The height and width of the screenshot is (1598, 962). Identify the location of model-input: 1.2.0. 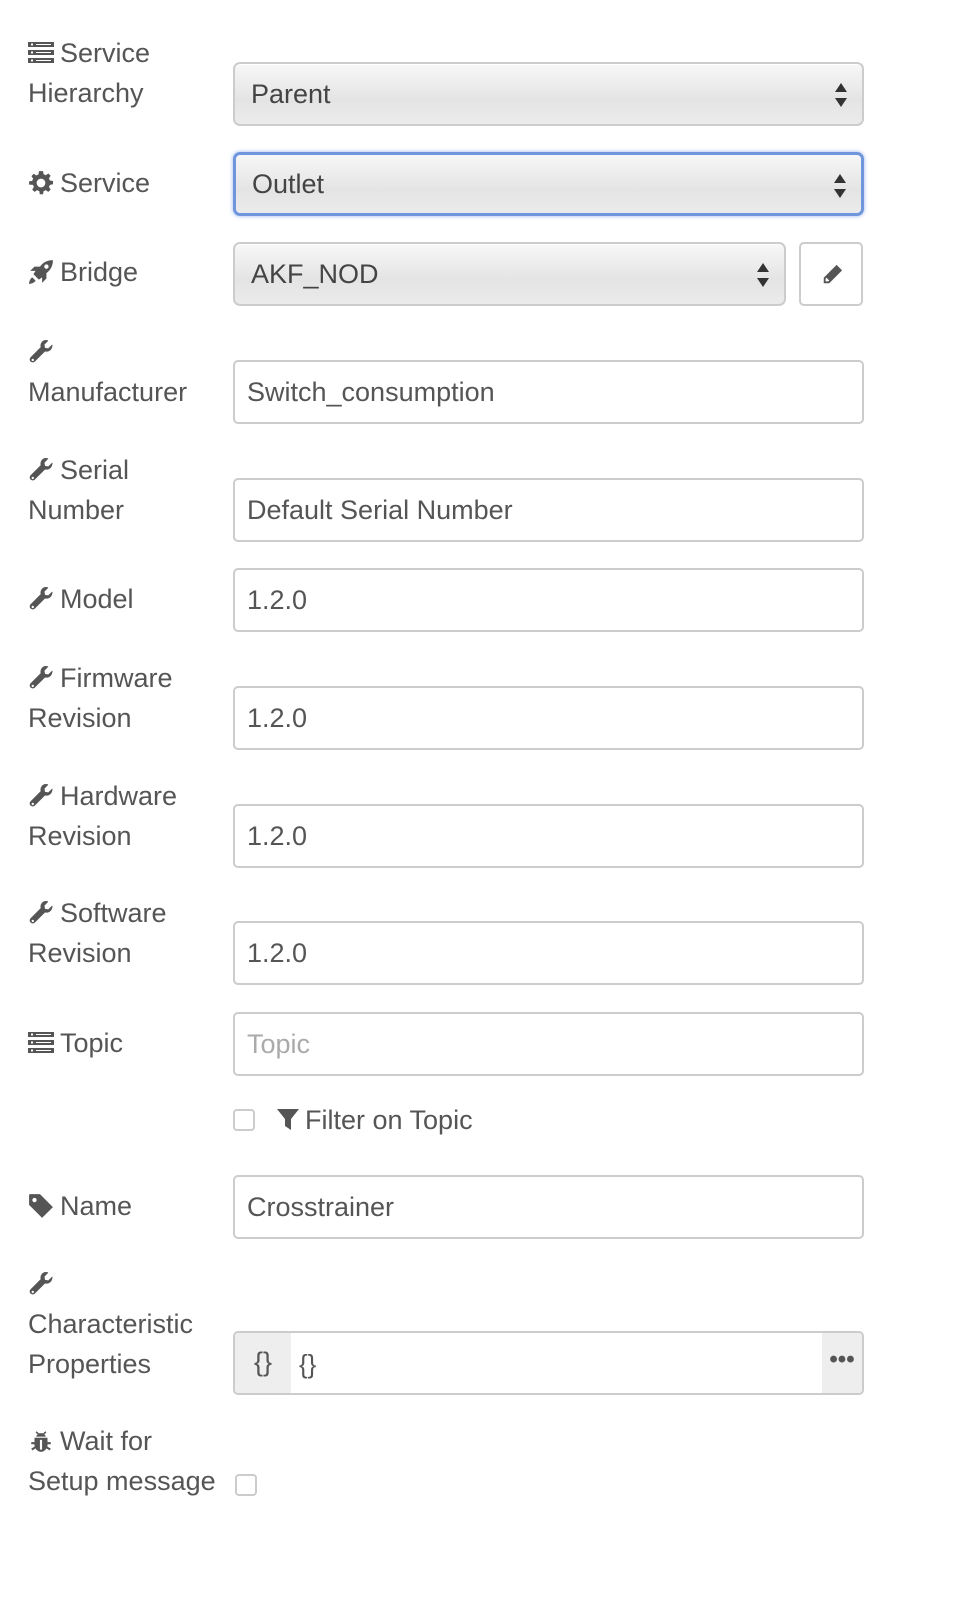
(548, 600).